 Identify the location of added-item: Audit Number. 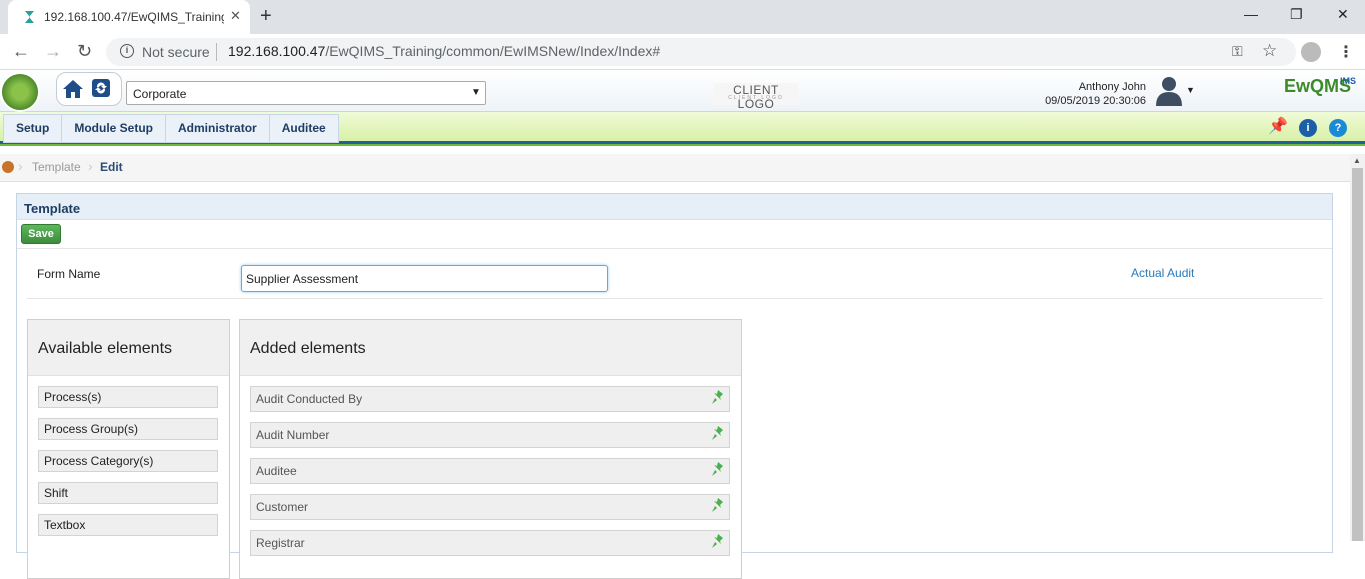
(490, 435).